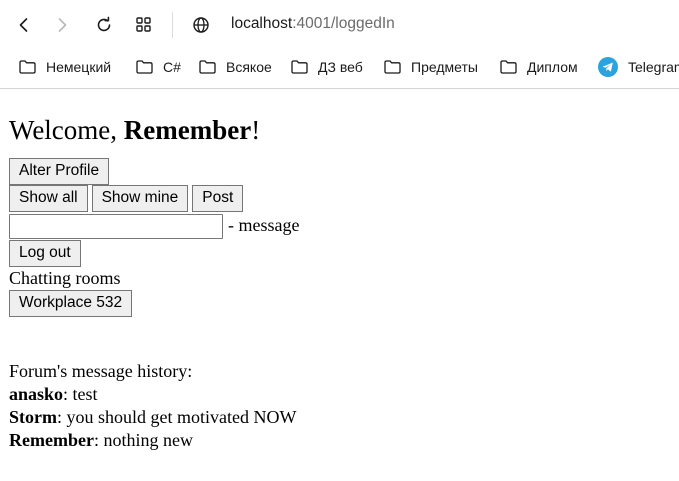  I want to click on history-message: Remember: nothing new, so click(339, 440).